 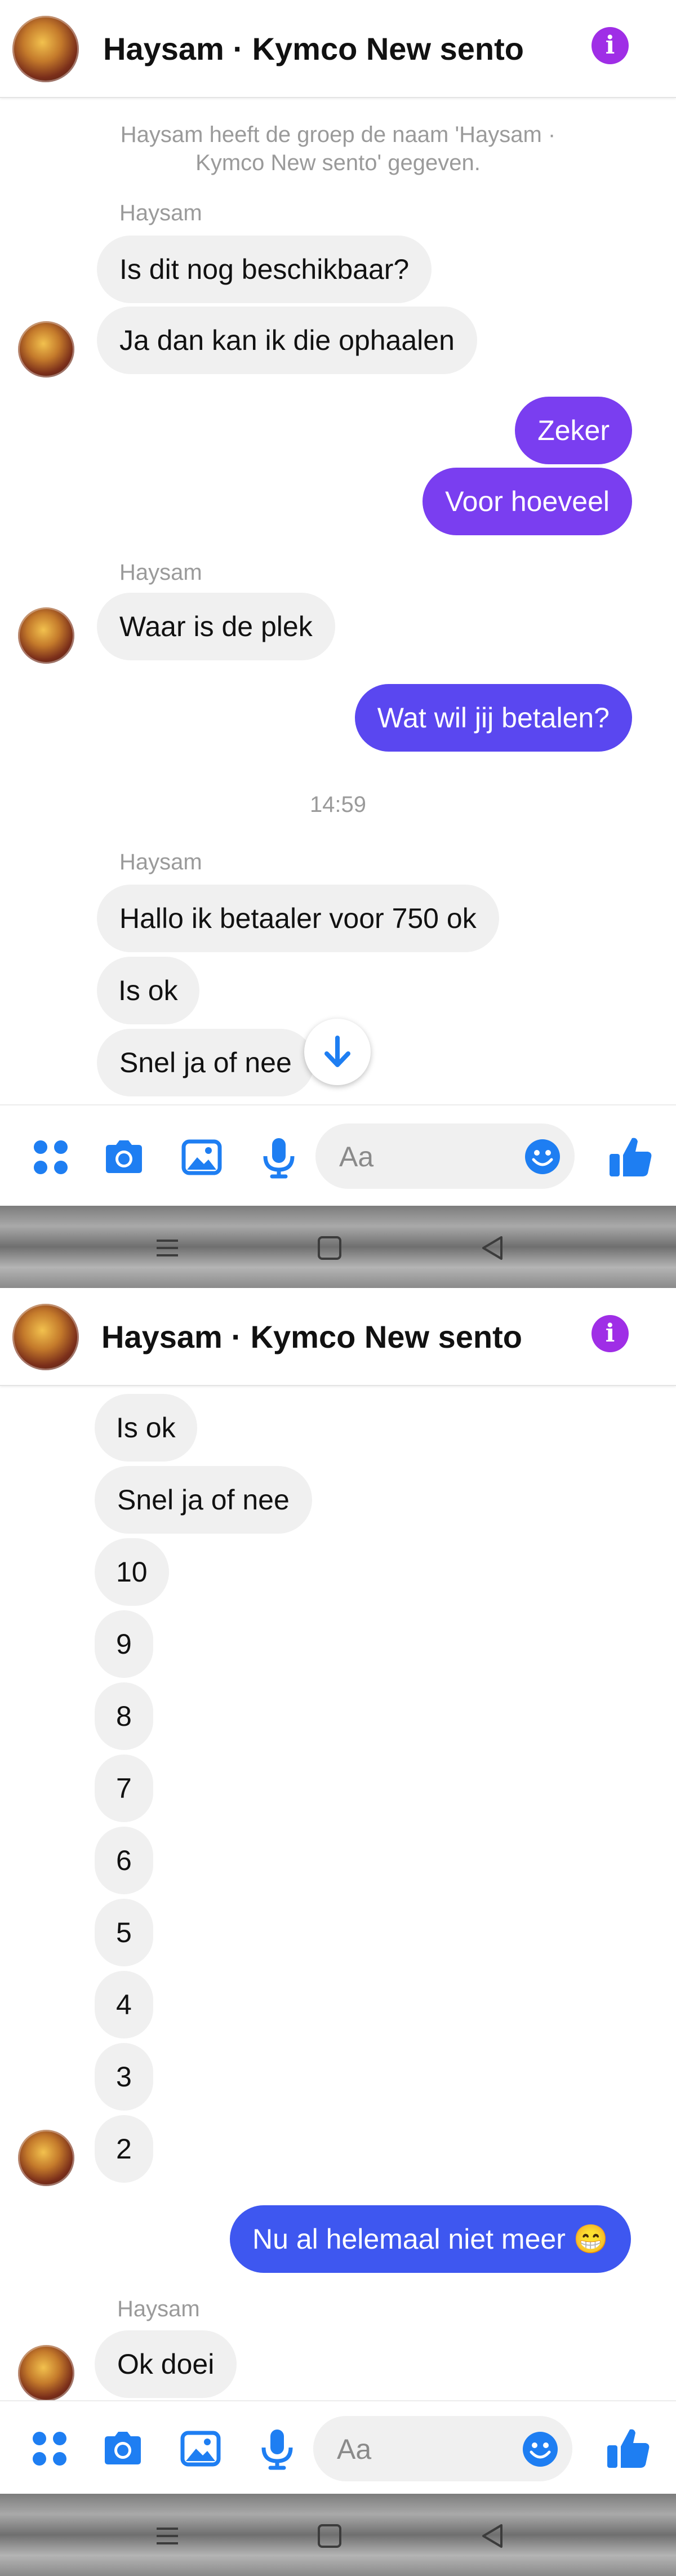 What do you see at coordinates (124, 2149) in the screenshot?
I see `incoming-message: 2` at bounding box center [124, 2149].